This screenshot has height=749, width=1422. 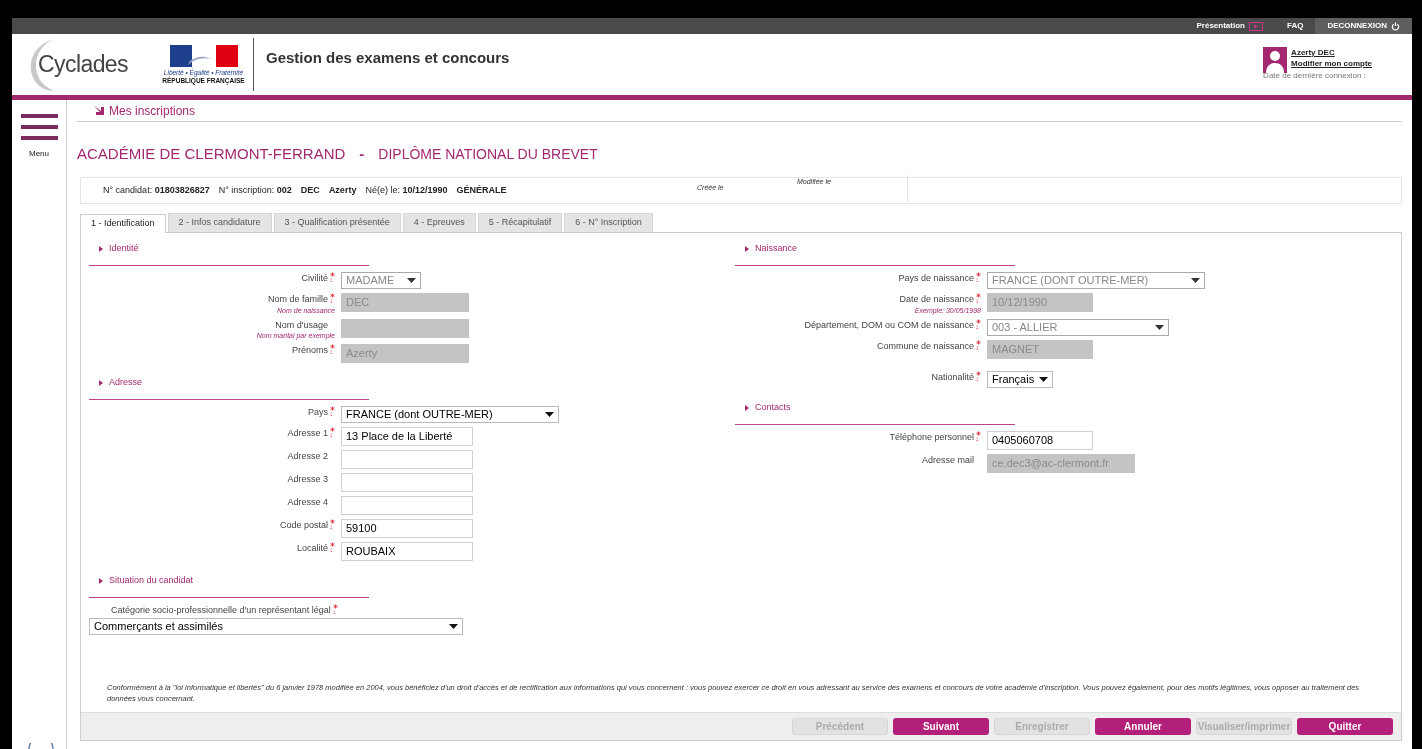 I want to click on user-name-link: Azerty DEC, so click(x=1331, y=52).